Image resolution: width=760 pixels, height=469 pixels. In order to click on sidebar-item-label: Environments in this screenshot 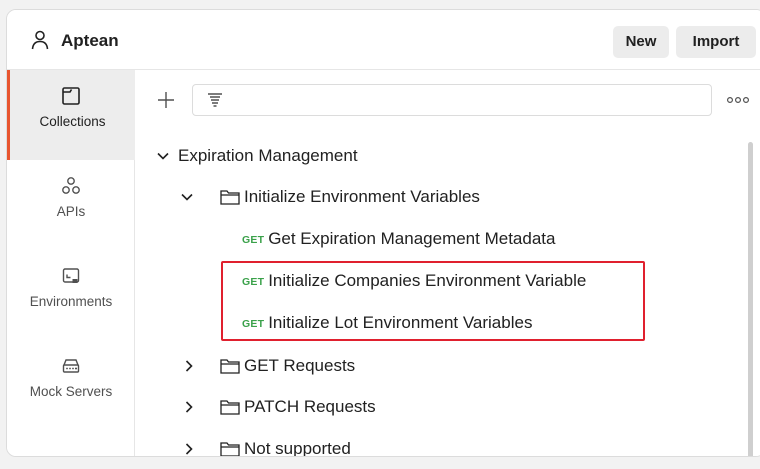, I will do `click(71, 301)`.